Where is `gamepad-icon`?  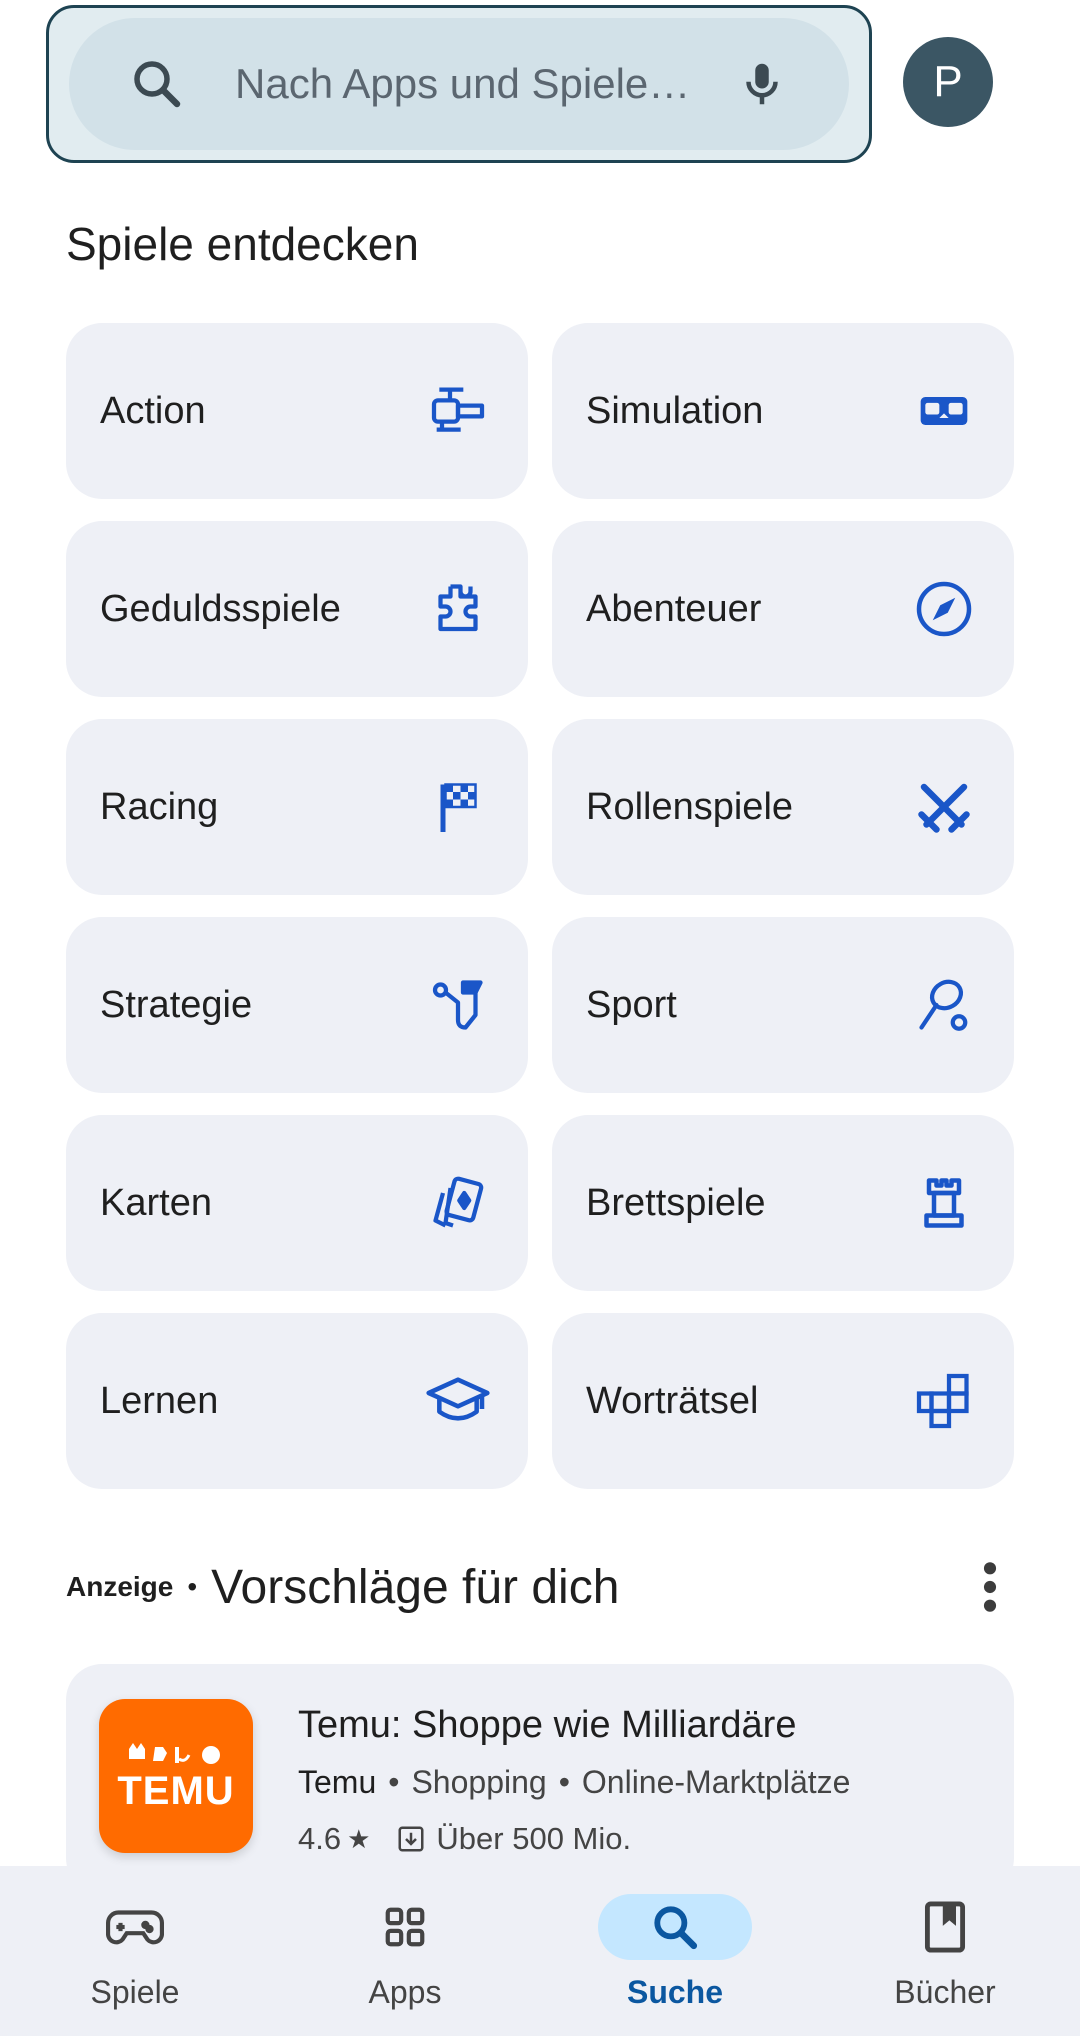
gamepad-icon is located at coordinates (135, 1927).